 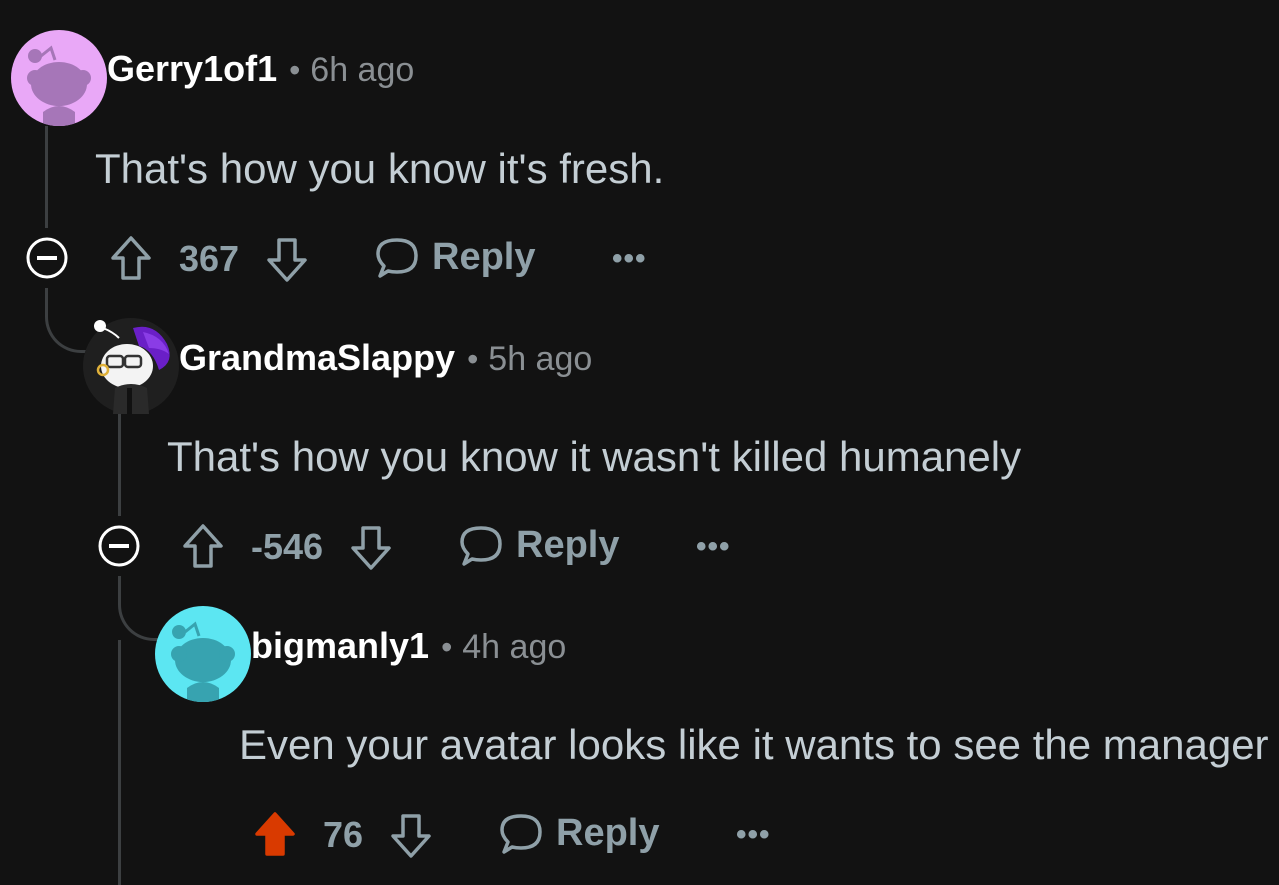 I want to click on vote-score: 367, so click(x=209, y=258).